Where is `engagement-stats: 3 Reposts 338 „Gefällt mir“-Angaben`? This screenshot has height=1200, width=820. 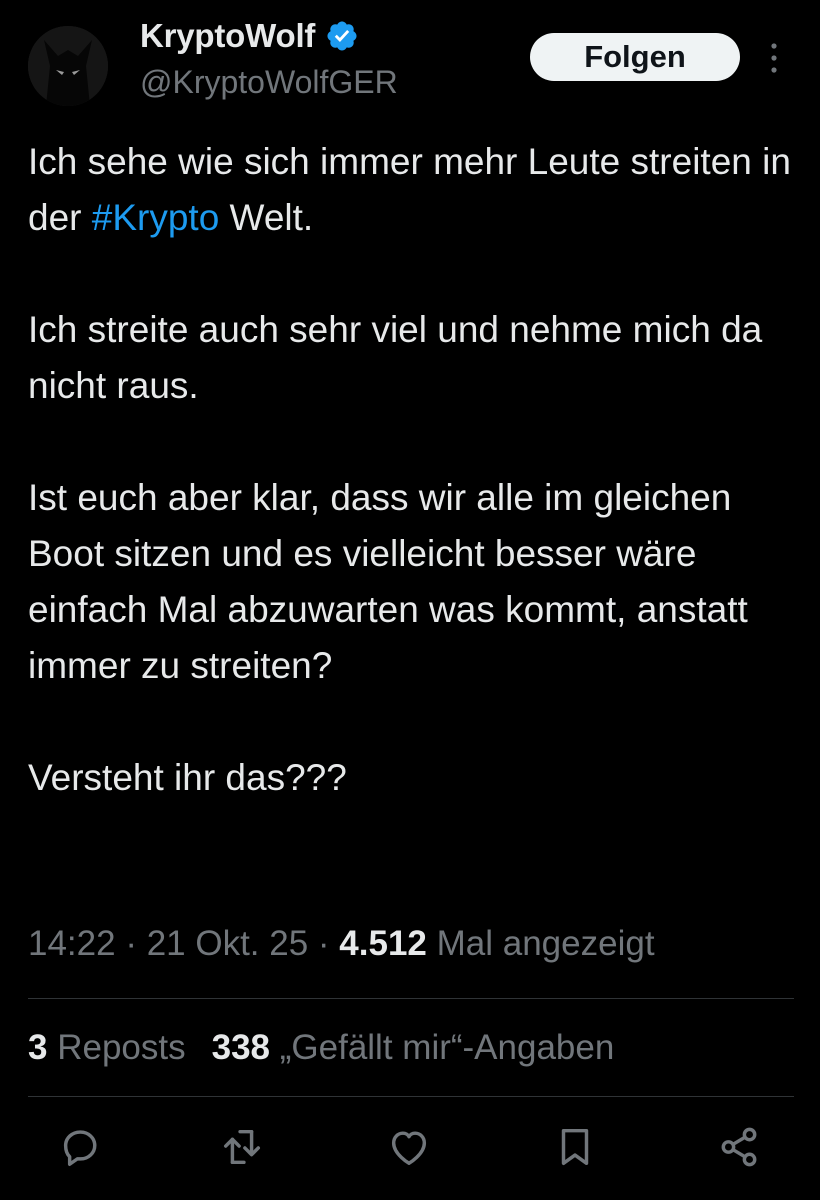 engagement-stats: 3 Reposts 338 „Gefällt mir“-Angaben is located at coordinates (321, 1048).